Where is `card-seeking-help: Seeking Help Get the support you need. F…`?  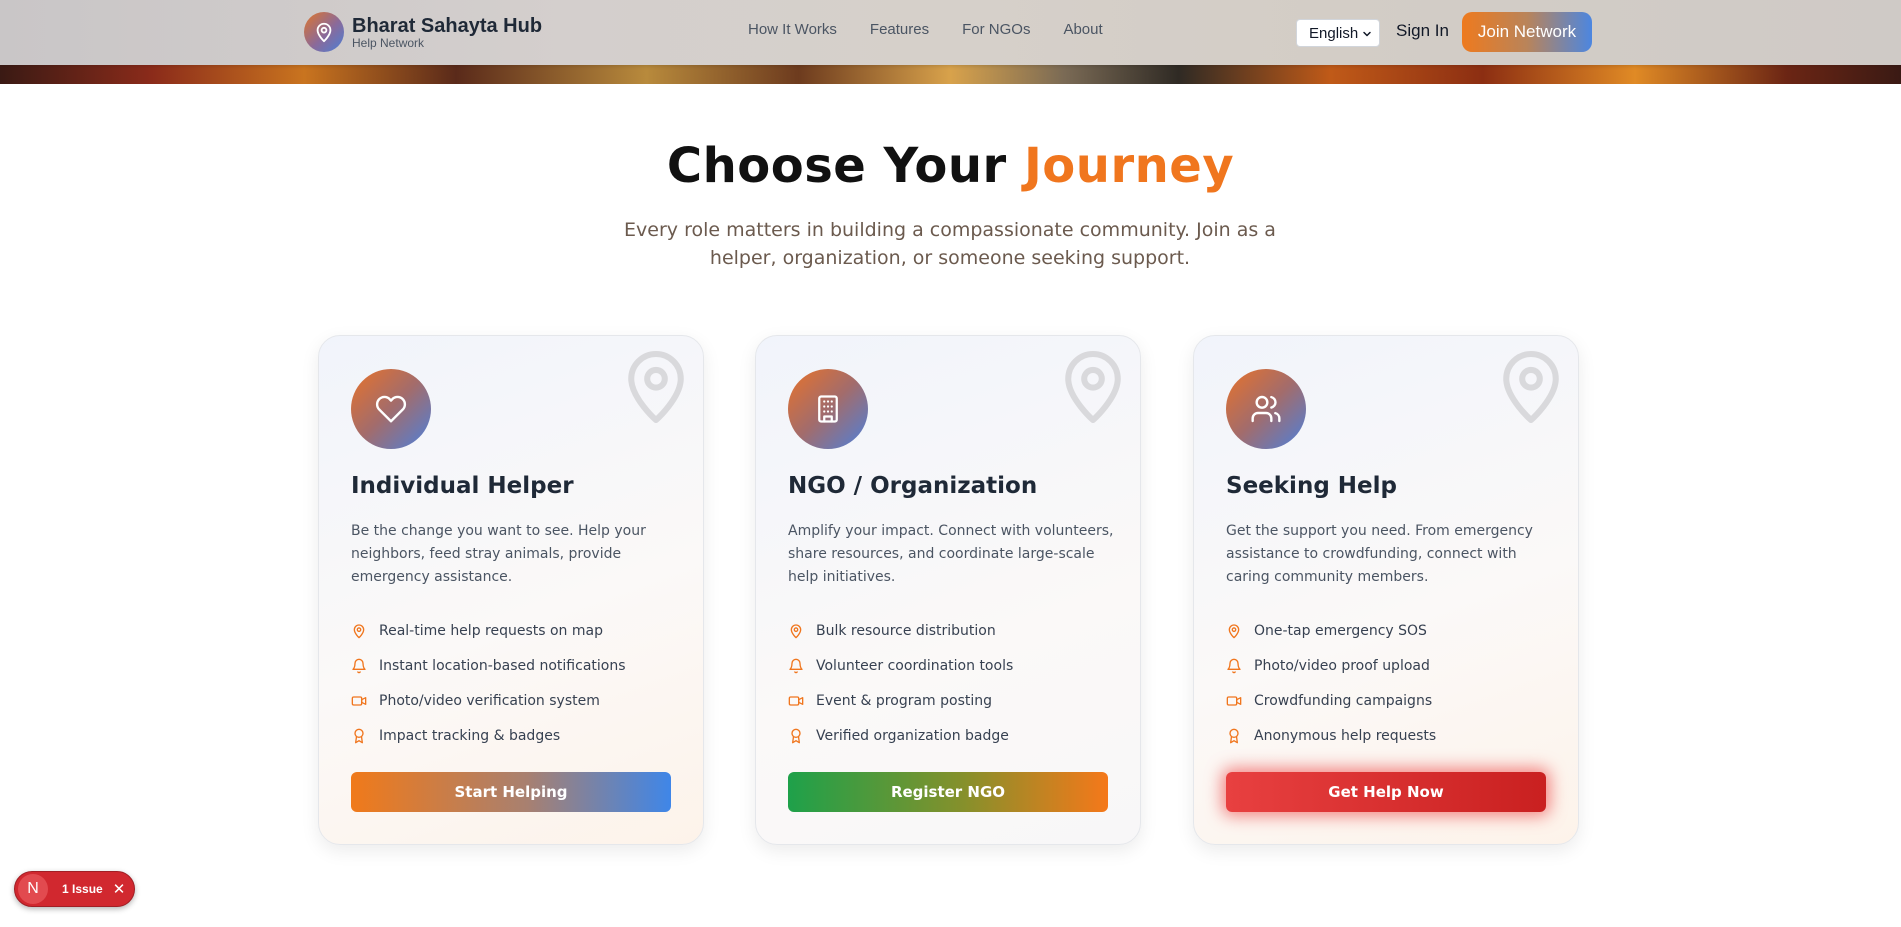 card-seeking-help: Seeking Help Get the support you need. F… is located at coordinates (1386, 590).